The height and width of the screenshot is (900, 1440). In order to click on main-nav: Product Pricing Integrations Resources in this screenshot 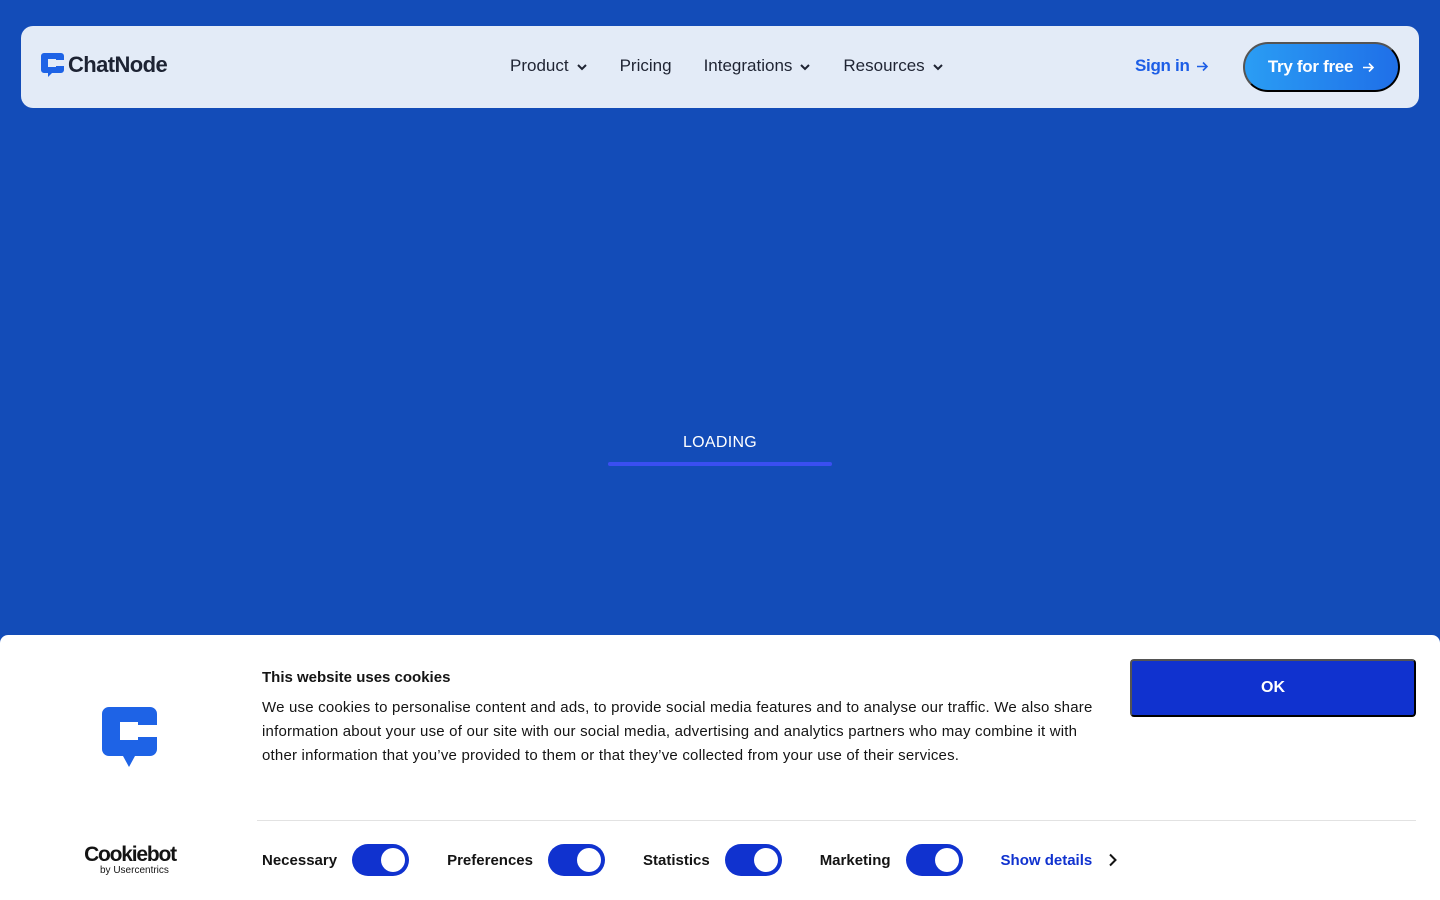, I will do `click(743, 66)`.